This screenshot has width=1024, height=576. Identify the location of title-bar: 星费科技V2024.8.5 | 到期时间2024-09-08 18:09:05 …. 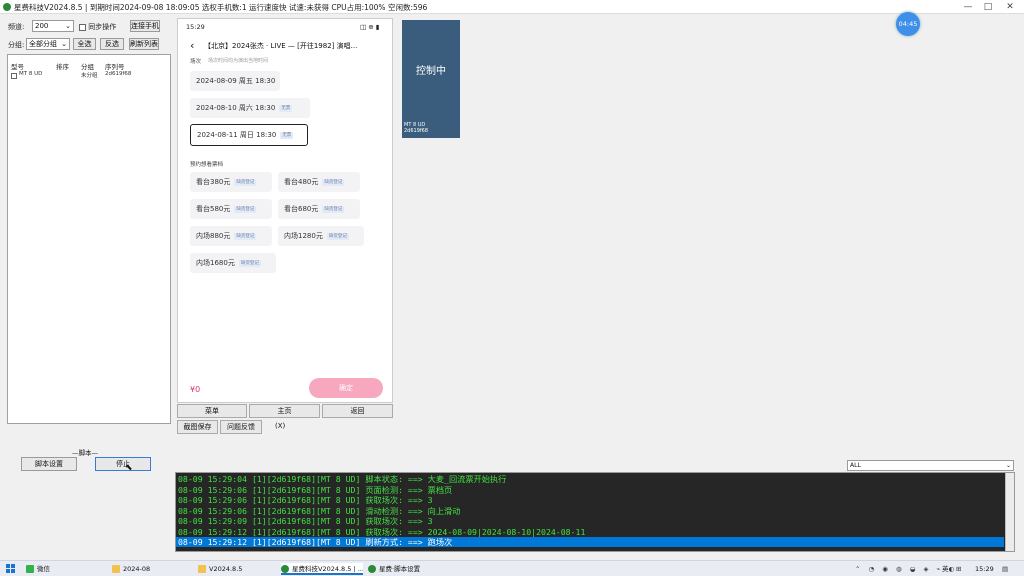
(512, 7).